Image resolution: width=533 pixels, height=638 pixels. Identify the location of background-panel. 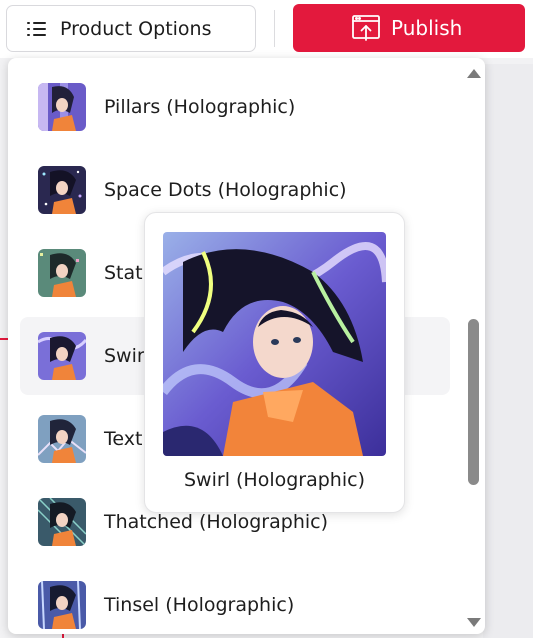
(508, 351).